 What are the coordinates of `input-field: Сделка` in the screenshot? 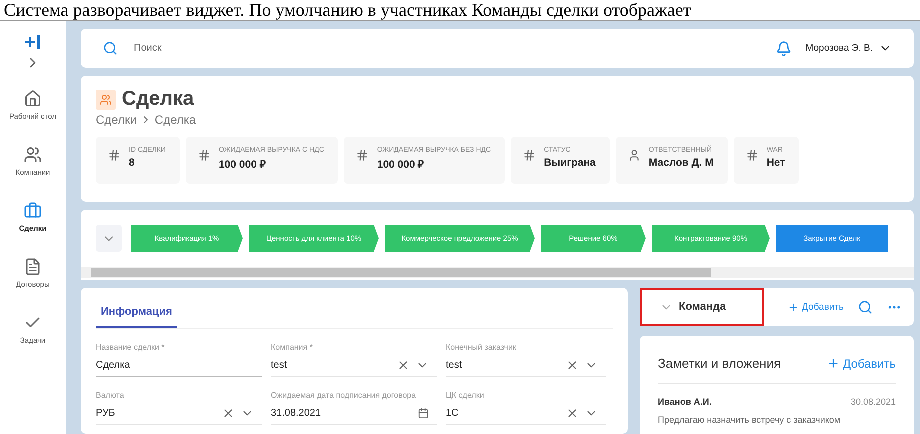 It's located at (179, 366).